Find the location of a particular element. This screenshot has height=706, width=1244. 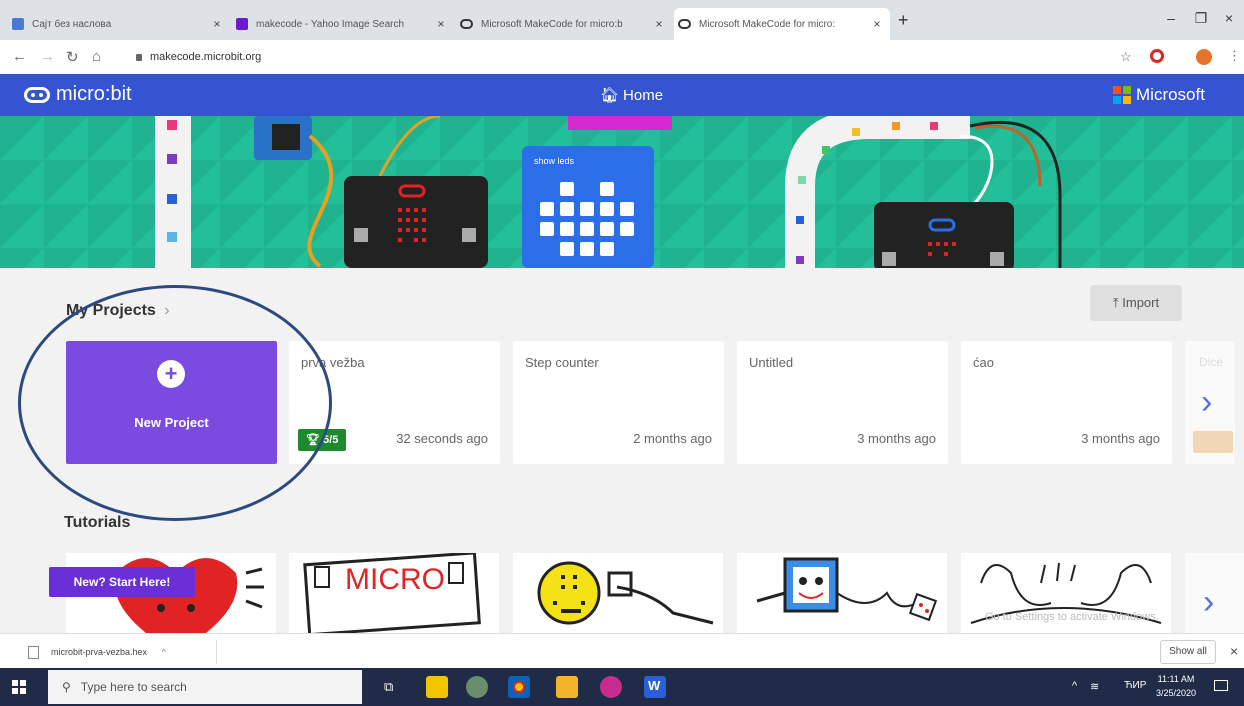

download-filename: microbit-prva-vezba.hex is located at coordinates (99, 652).